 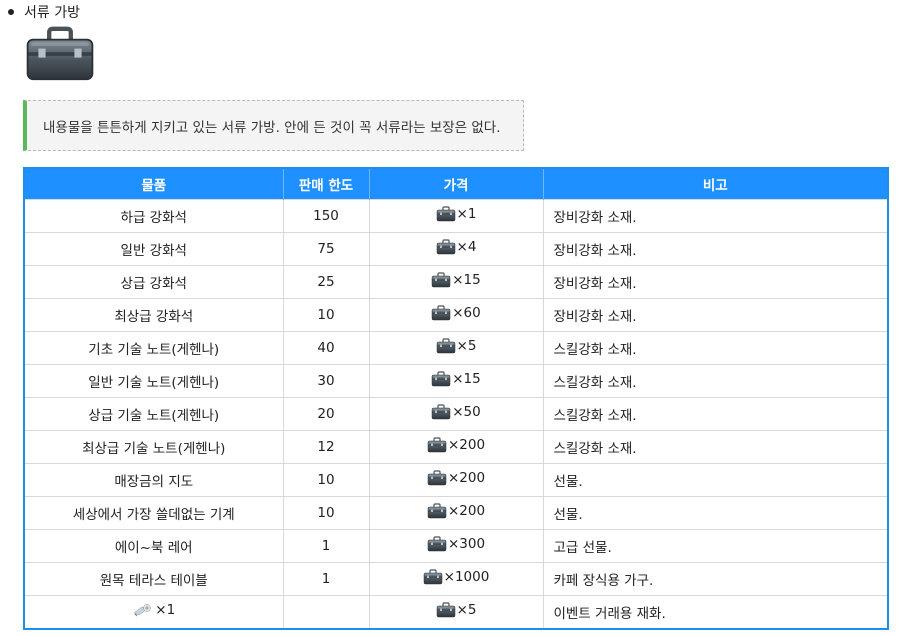 What do you see at coordinates (466, 412) in the screenshot?
I see `price-amount: ×50` at bounding box center [466, 412].